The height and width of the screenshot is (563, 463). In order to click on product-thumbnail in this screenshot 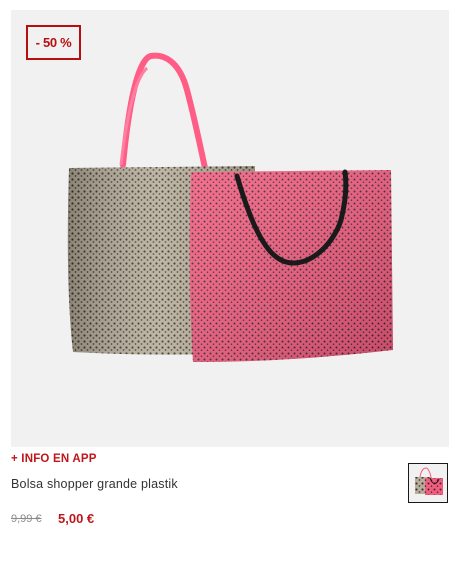, I will do `click(428, 483)`.